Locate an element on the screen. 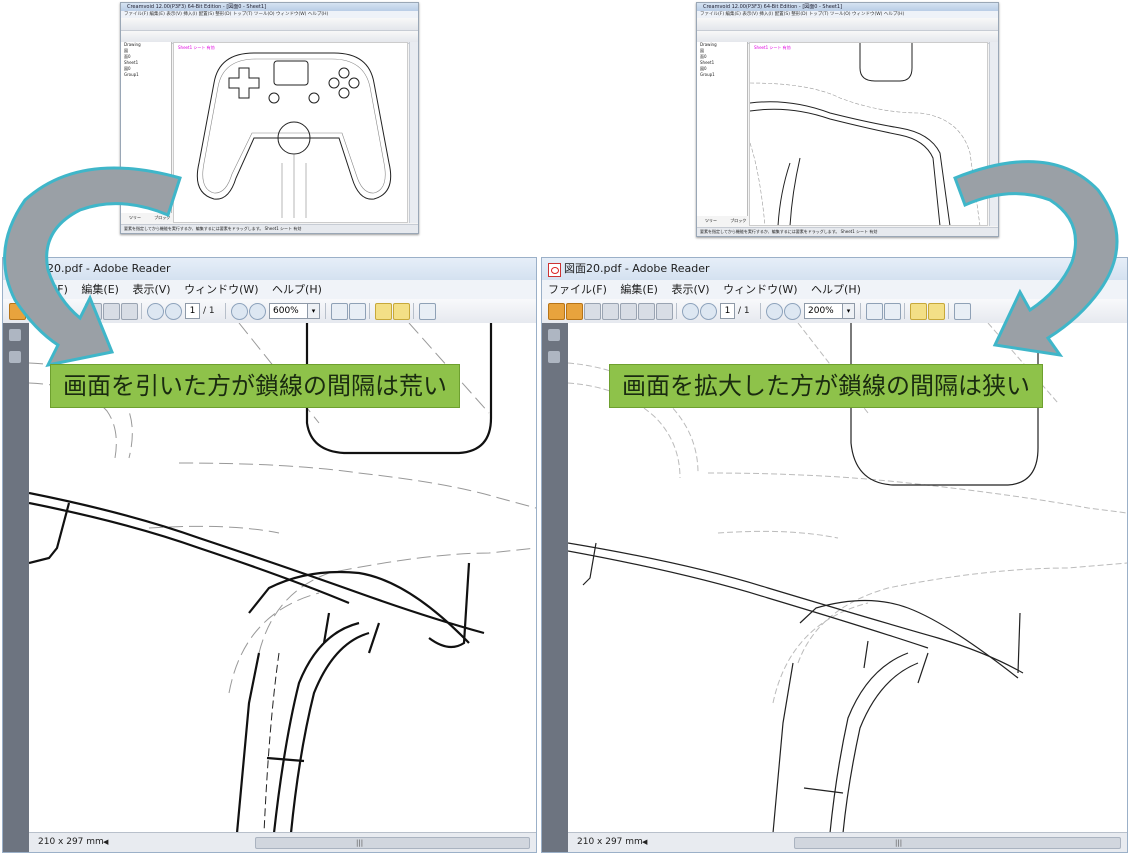  cloud-icon is located at coordinates (610, 311).